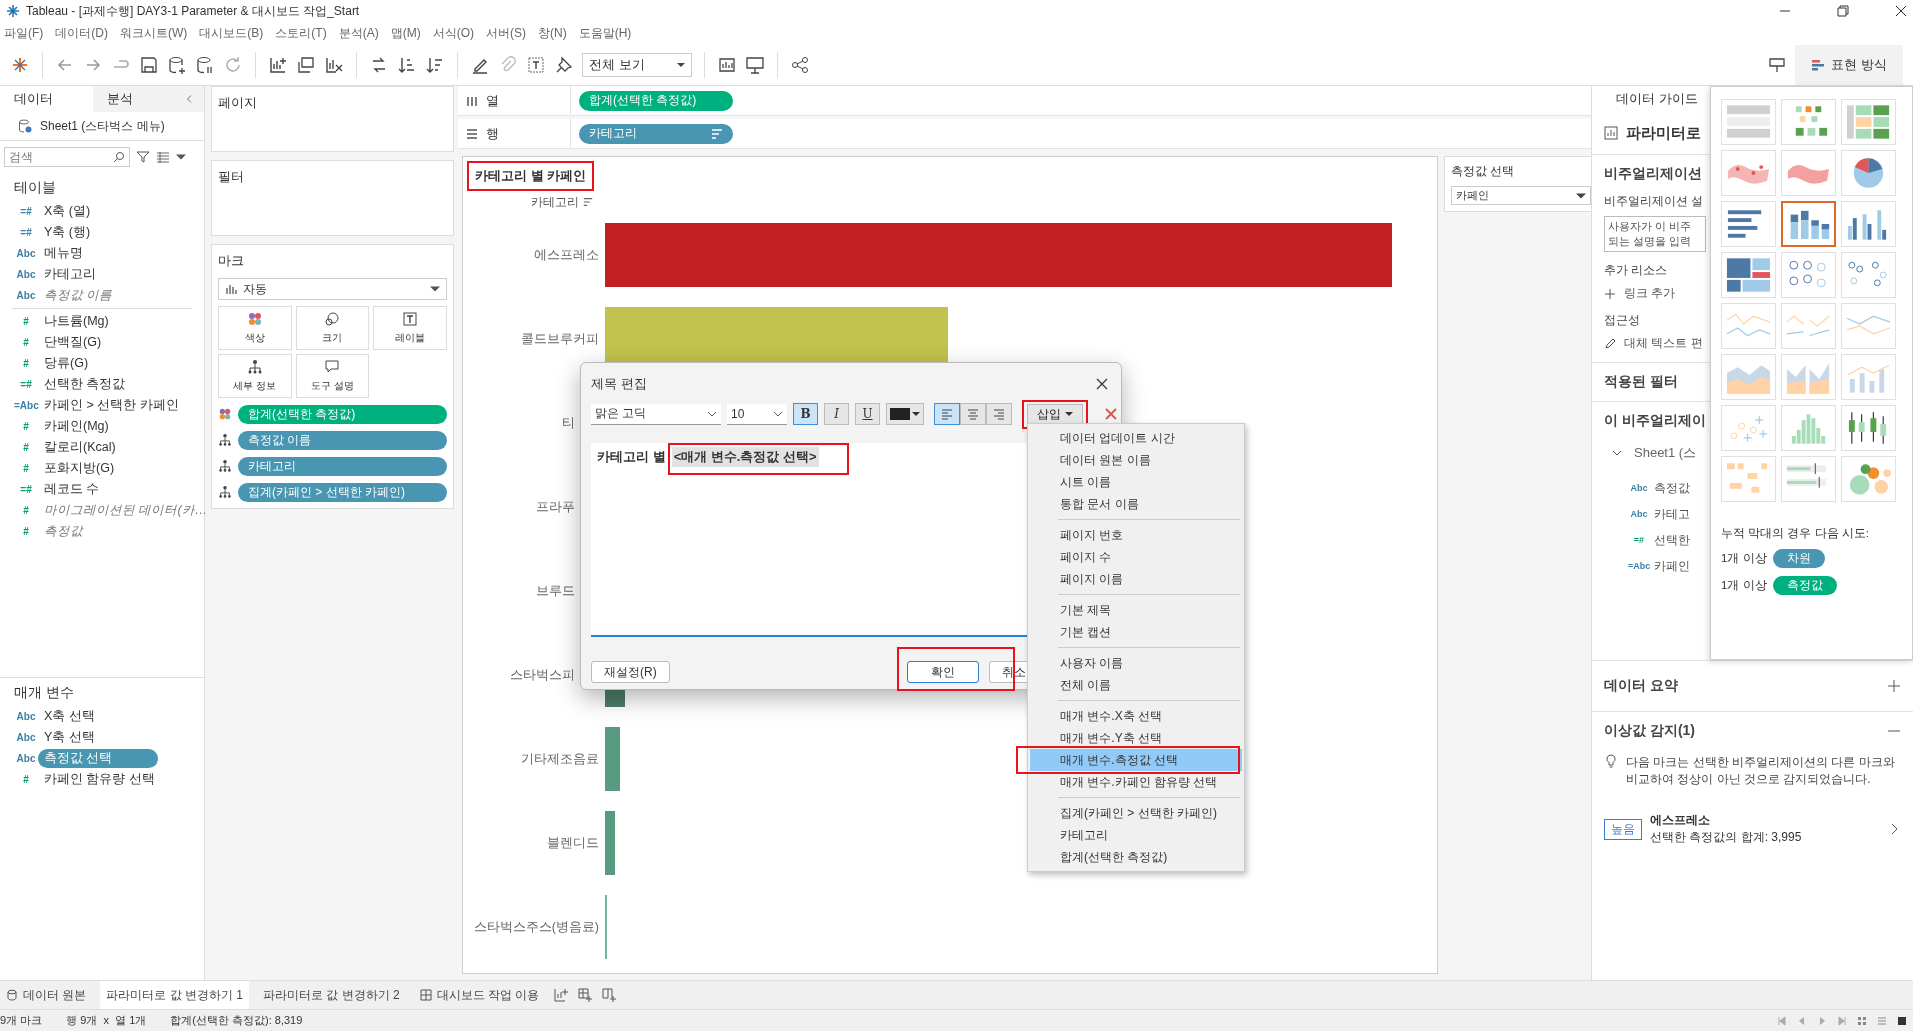  What do you see at coordinates (1849, 64) in the screenshot?
I see `show-me-button: 표현 방식` at bounding box center [1849, 64].